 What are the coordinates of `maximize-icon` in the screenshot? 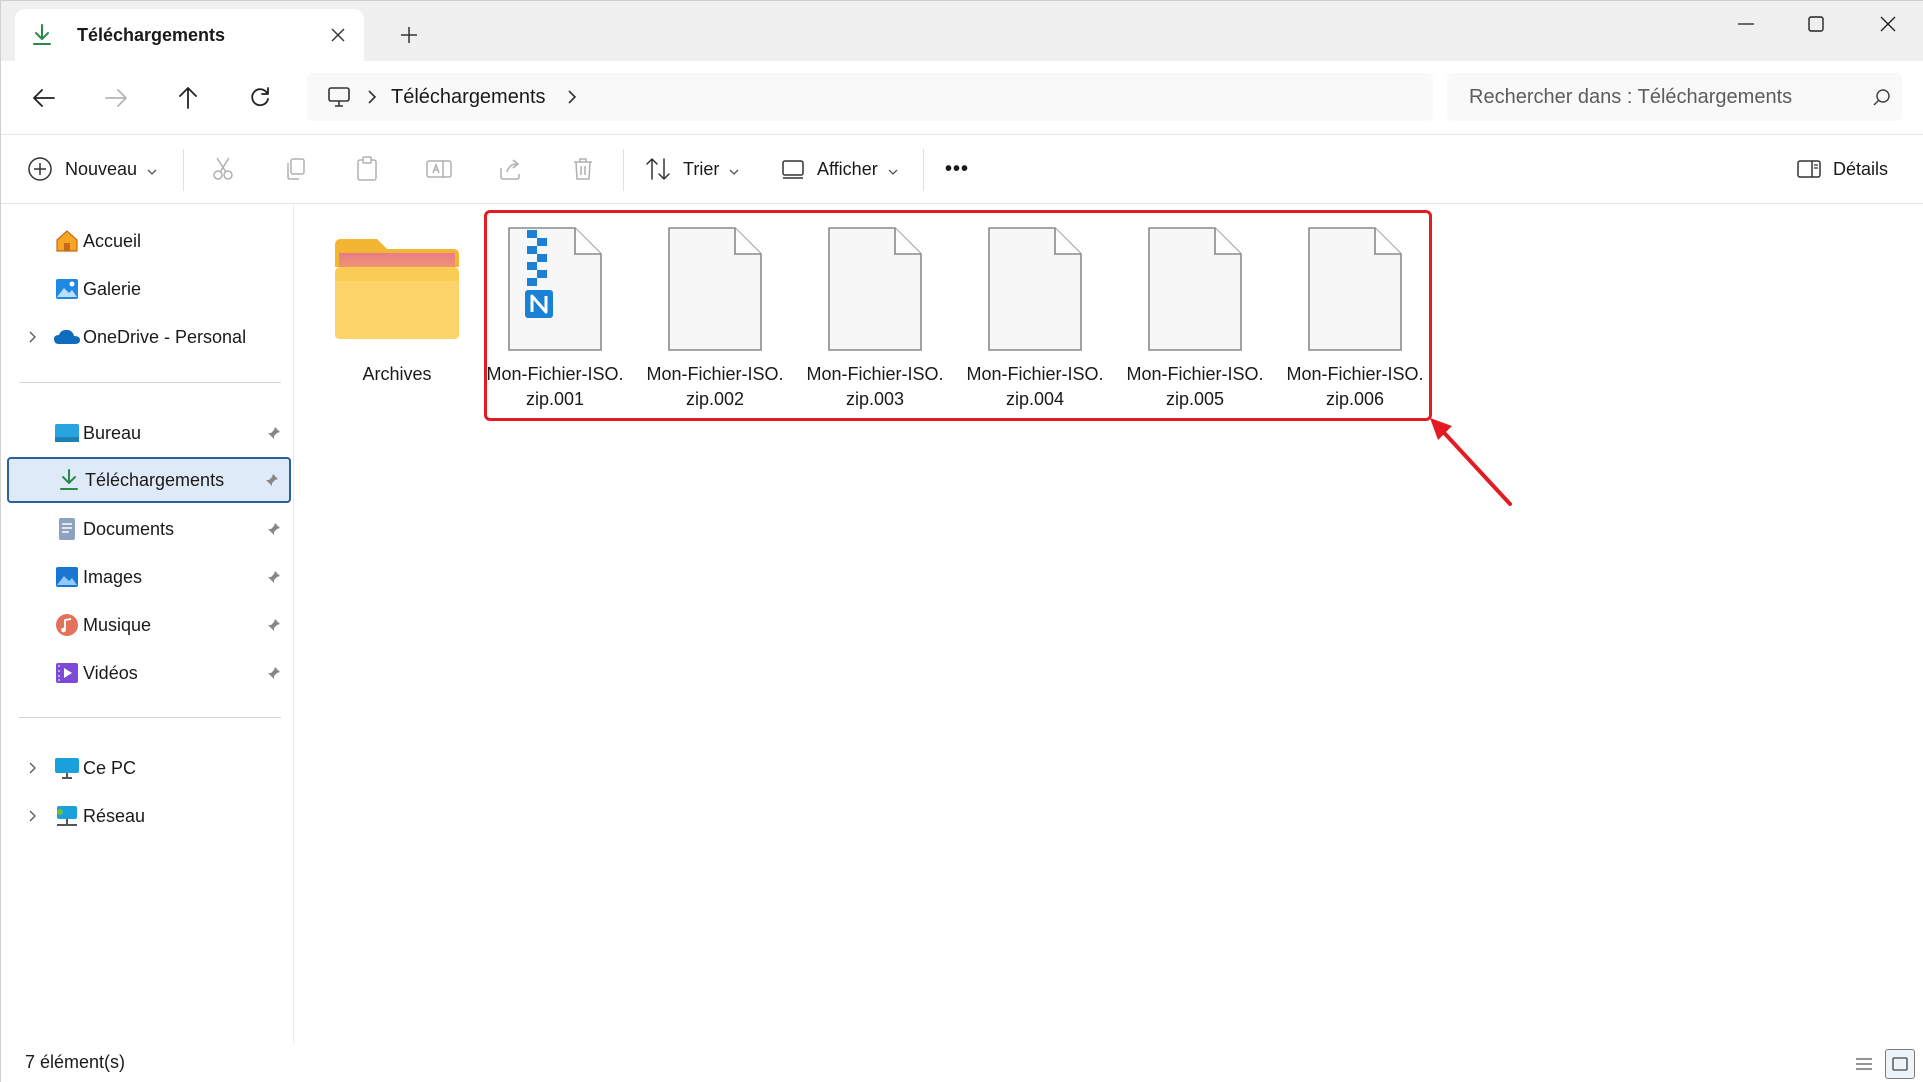 It's located at (1816, 24).